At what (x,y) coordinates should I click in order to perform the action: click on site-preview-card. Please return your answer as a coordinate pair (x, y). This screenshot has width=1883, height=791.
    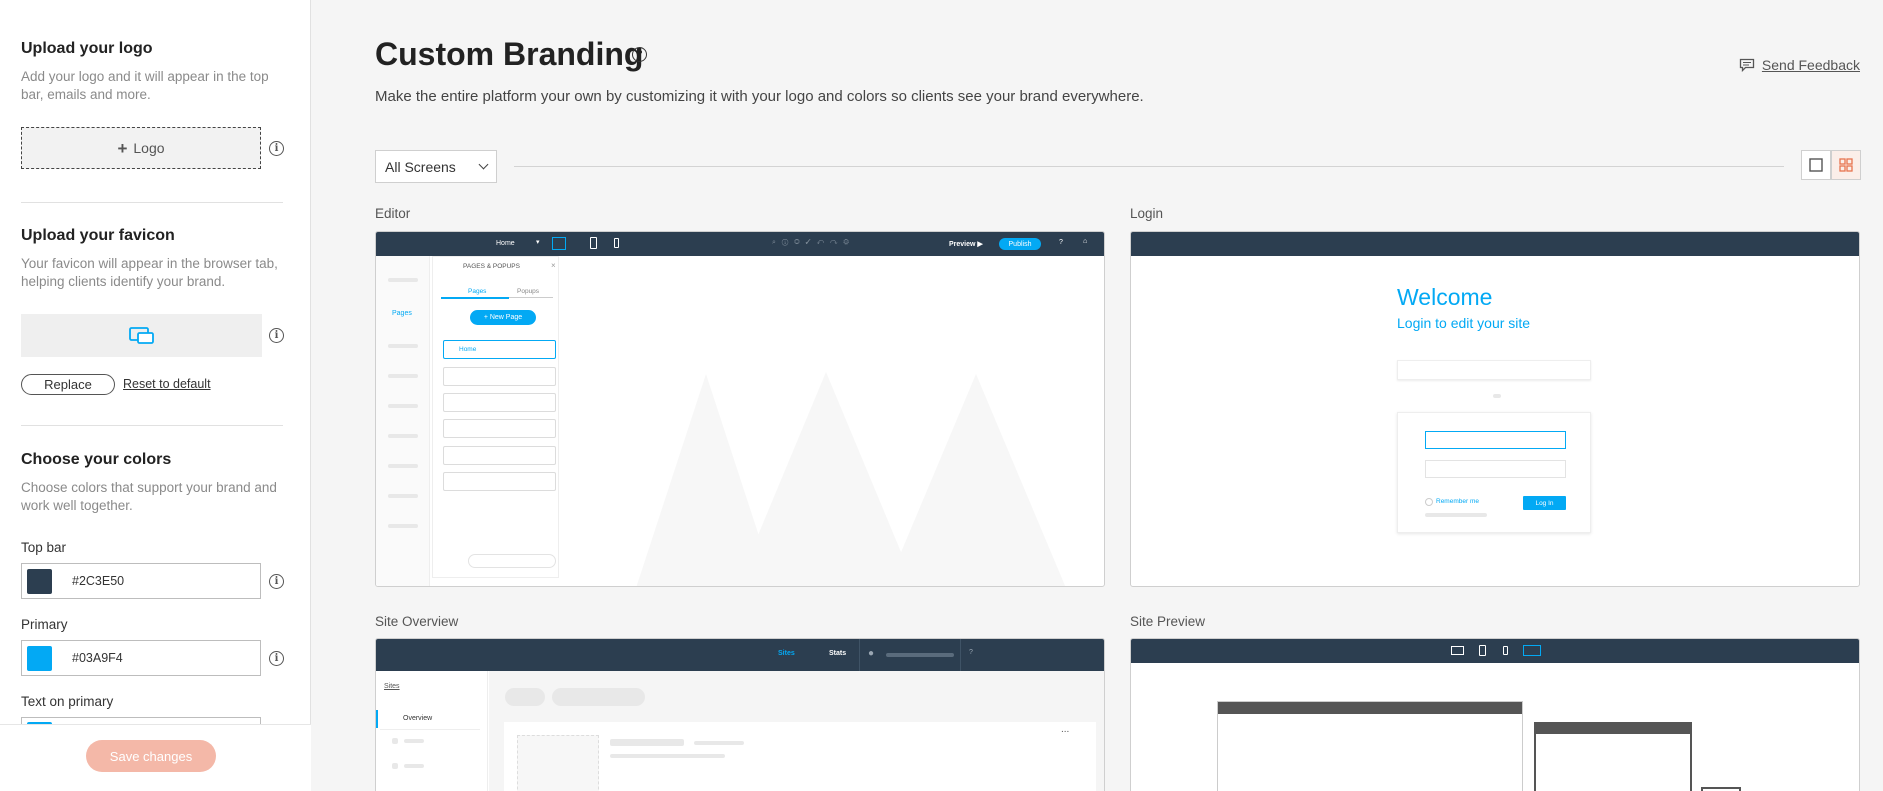
    Looking at the image, I should click on (1495, 714).